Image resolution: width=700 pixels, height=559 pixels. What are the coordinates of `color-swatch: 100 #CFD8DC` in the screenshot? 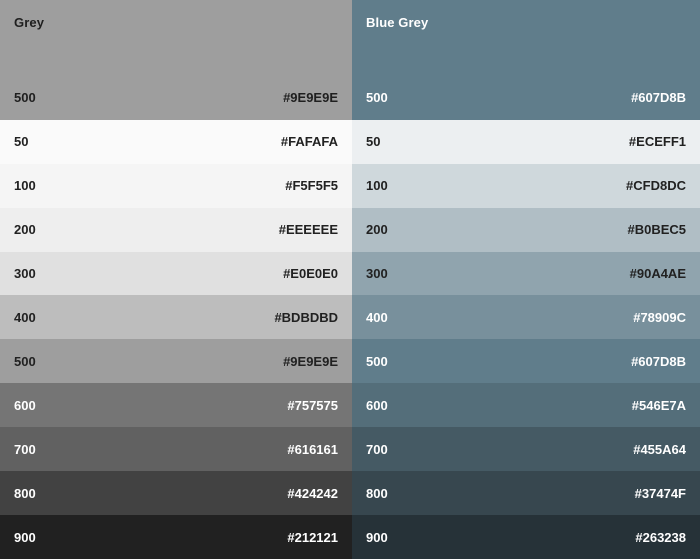 It's located at (526, 185).